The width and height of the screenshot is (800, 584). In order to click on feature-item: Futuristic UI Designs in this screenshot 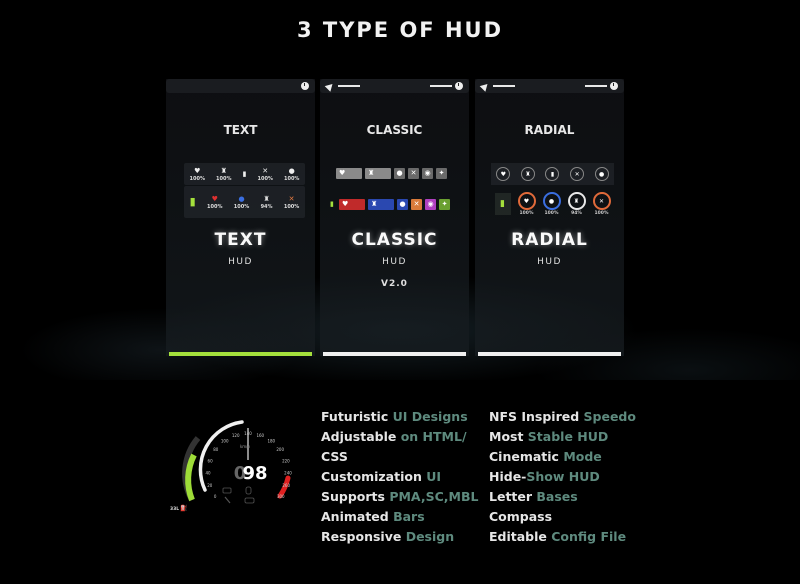, I will do `click(399, 417)`.